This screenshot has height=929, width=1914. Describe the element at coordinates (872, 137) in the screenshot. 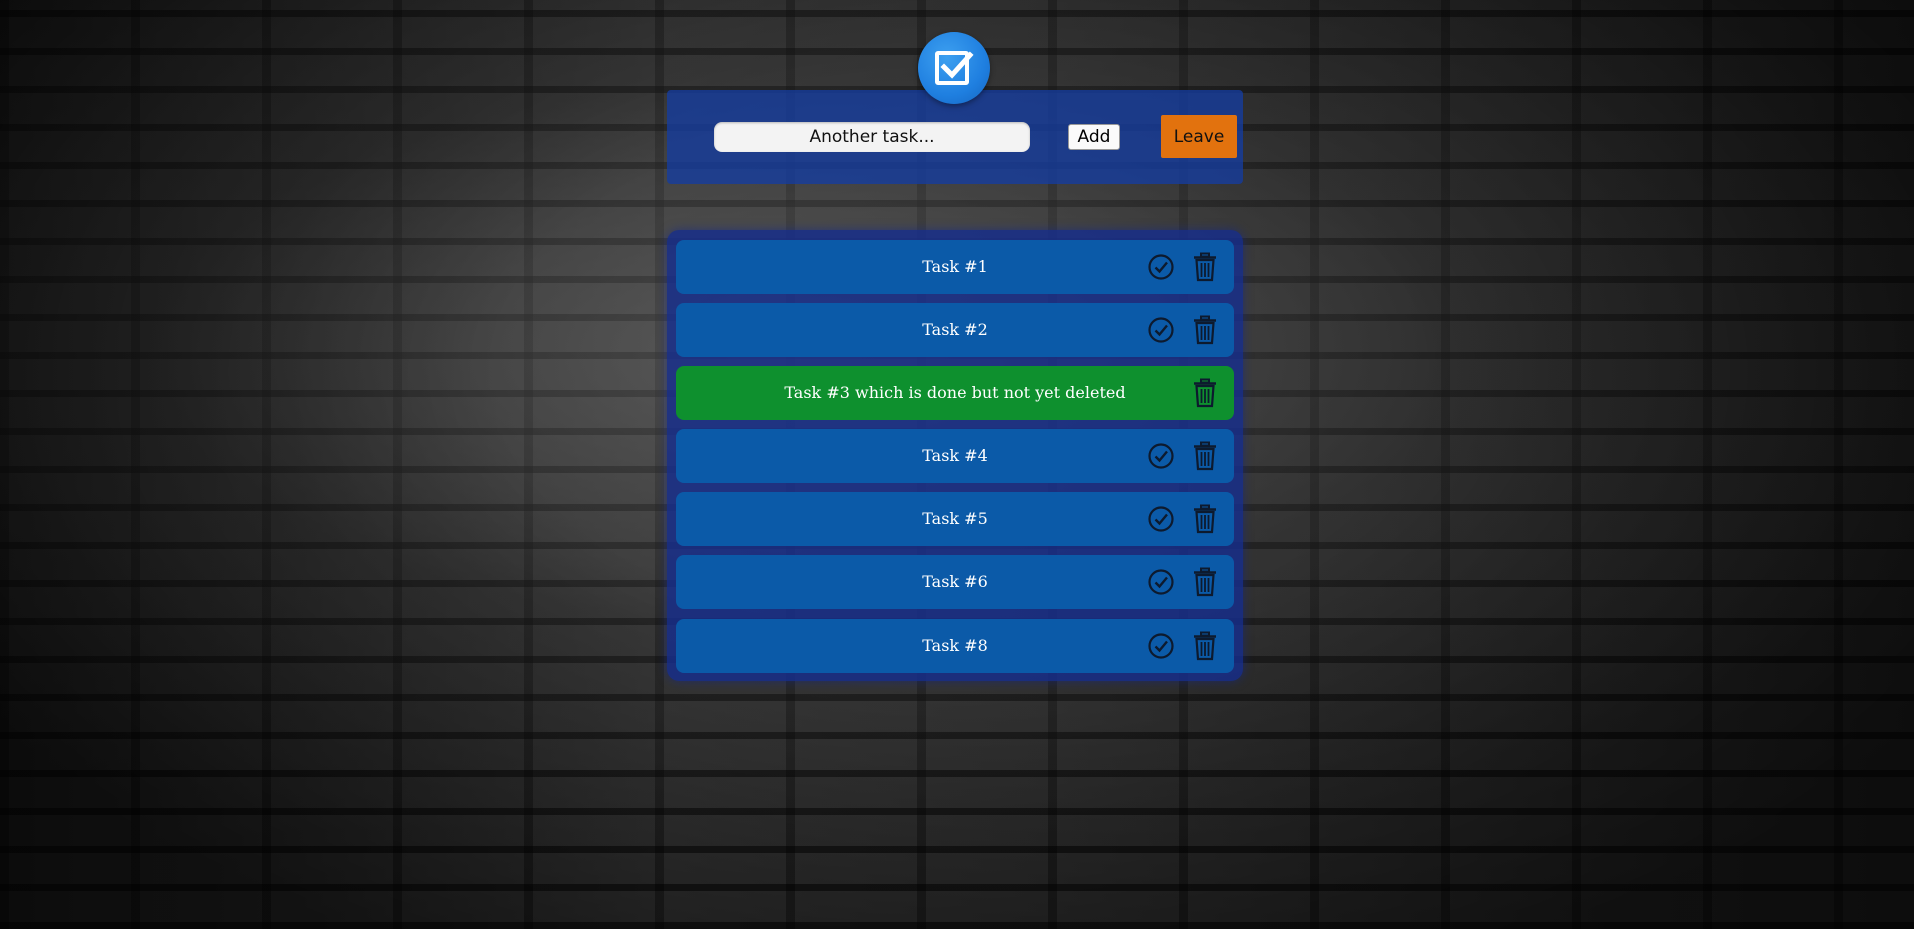

I see `task-input` at that location.